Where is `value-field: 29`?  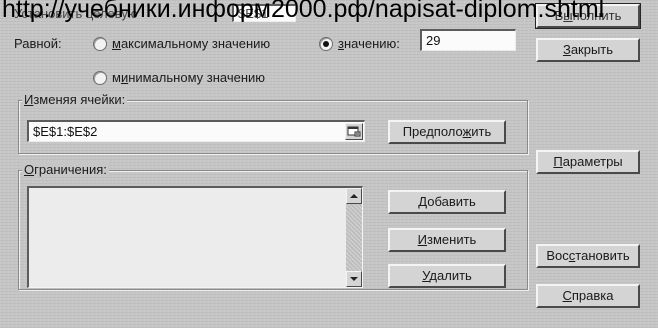 value-field: 29 is located at coordinates (468, 40).